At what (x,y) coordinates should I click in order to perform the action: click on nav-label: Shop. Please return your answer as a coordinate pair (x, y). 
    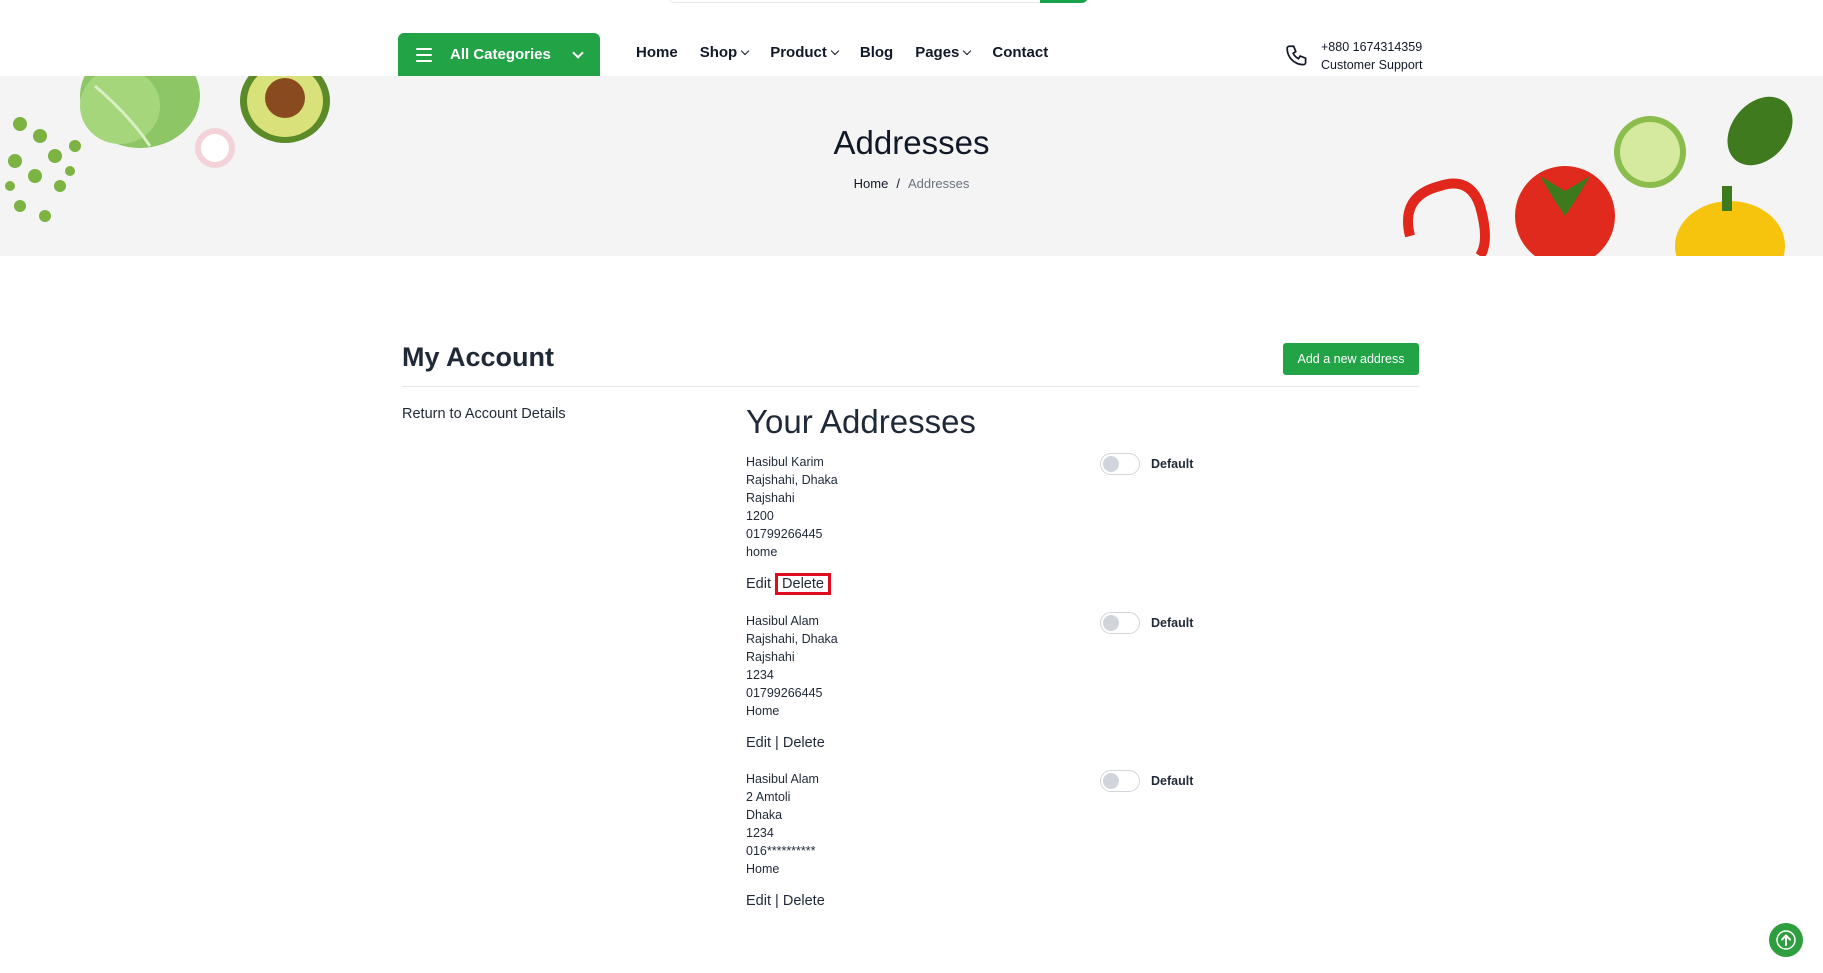
    Looking at the image, I should click on (718, 52).